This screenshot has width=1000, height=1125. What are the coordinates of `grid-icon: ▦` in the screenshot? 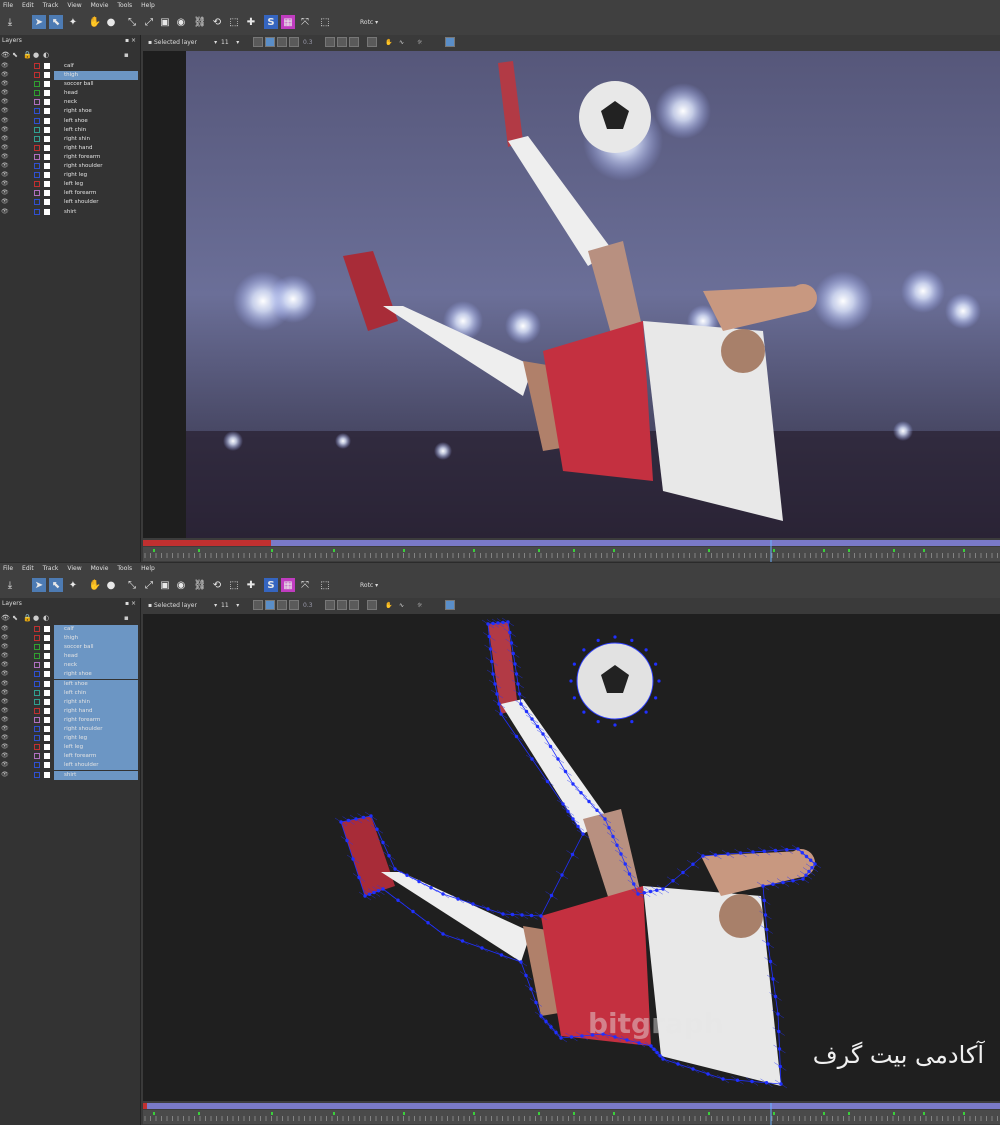 It's located at (288, 22).